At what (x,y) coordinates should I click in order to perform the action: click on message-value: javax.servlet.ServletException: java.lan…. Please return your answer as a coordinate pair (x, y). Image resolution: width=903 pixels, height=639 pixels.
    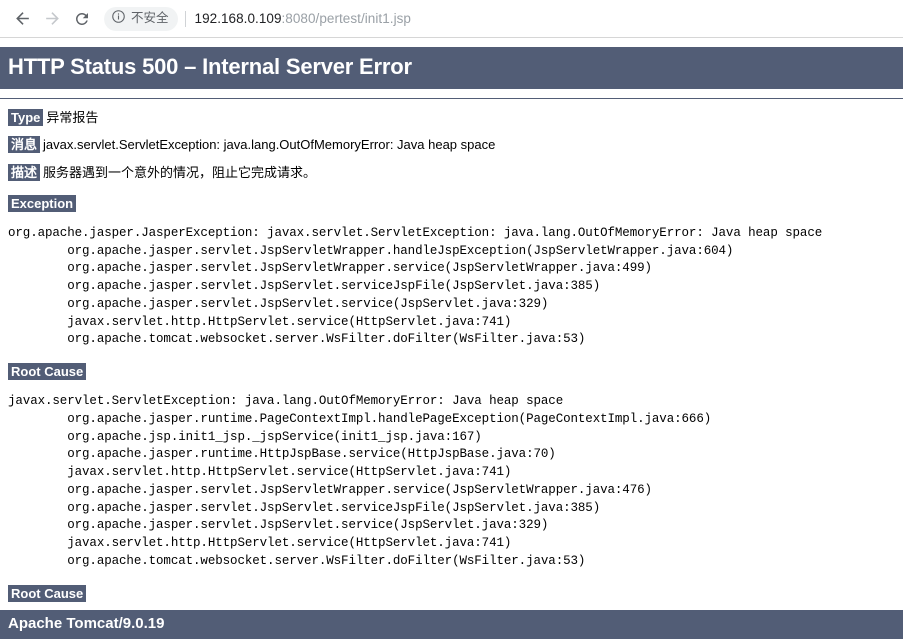
    Looking at the image, I should click on (269, 145).